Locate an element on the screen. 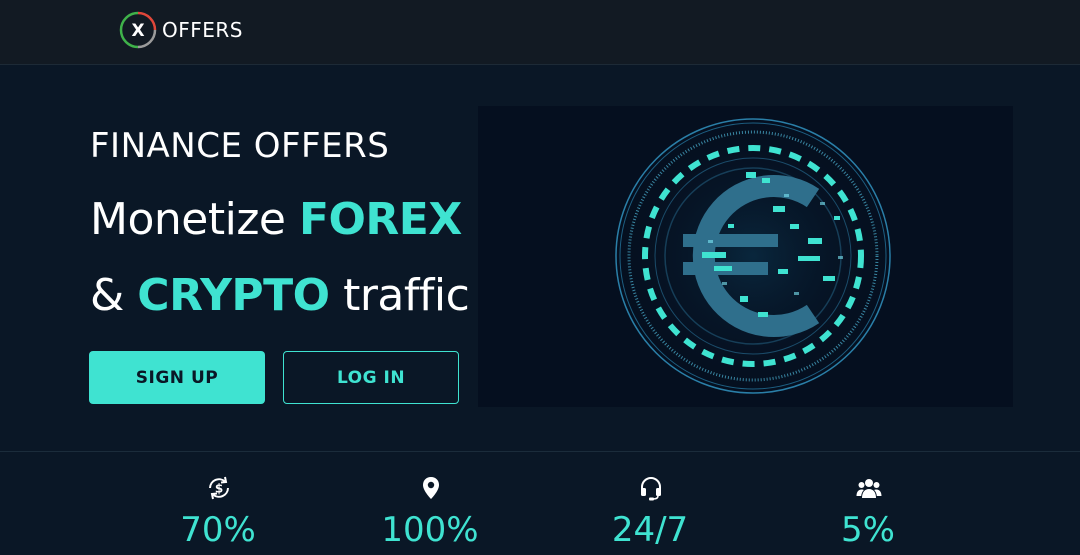 This screenshot has width=1080, height=555. dollar-cycle-icon: $ is located at coordinates (219, 488).